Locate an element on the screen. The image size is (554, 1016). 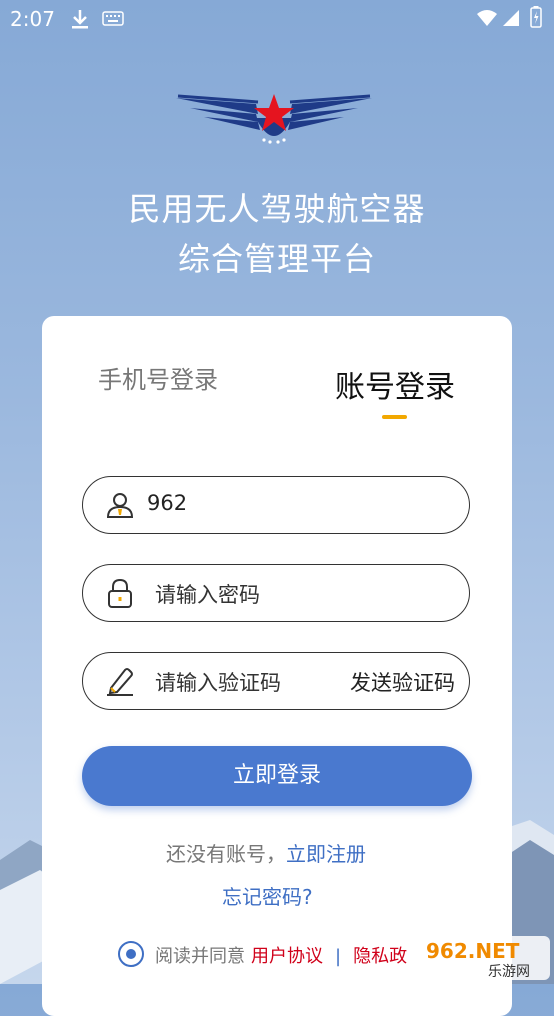
user-agreement-link: 用户协议 is located at coordinates (287, 956).